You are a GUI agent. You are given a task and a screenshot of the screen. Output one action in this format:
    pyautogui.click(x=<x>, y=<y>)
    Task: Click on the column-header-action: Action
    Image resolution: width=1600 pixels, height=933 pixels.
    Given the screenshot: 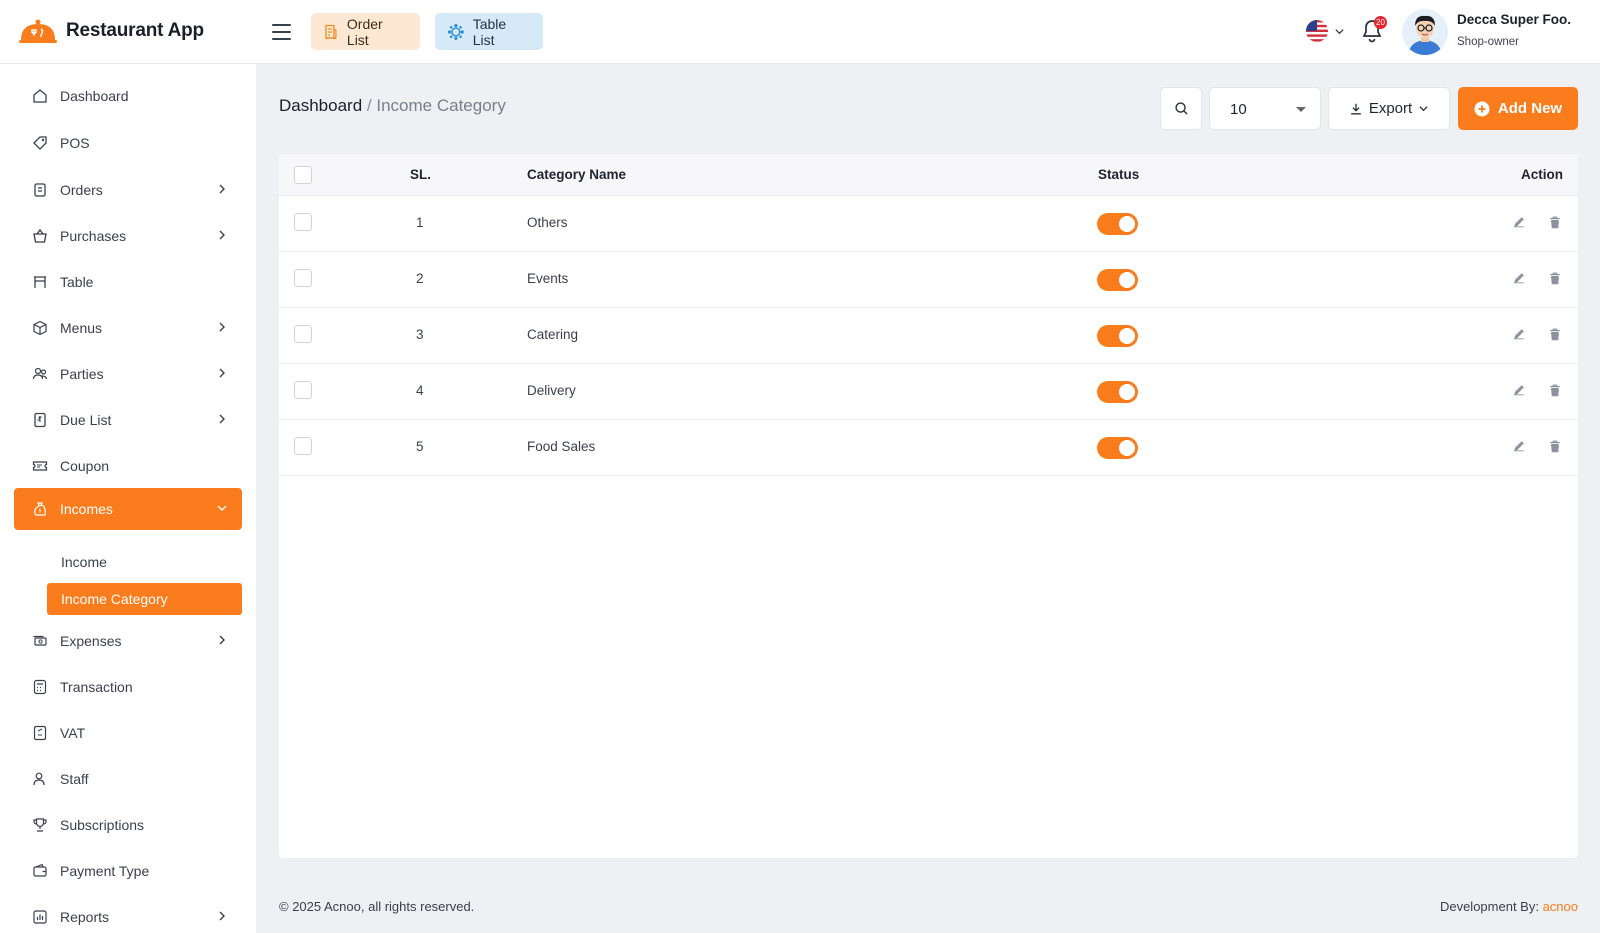 What is the action you would take?
    pyautogui.click(x=1542, y=174)
    